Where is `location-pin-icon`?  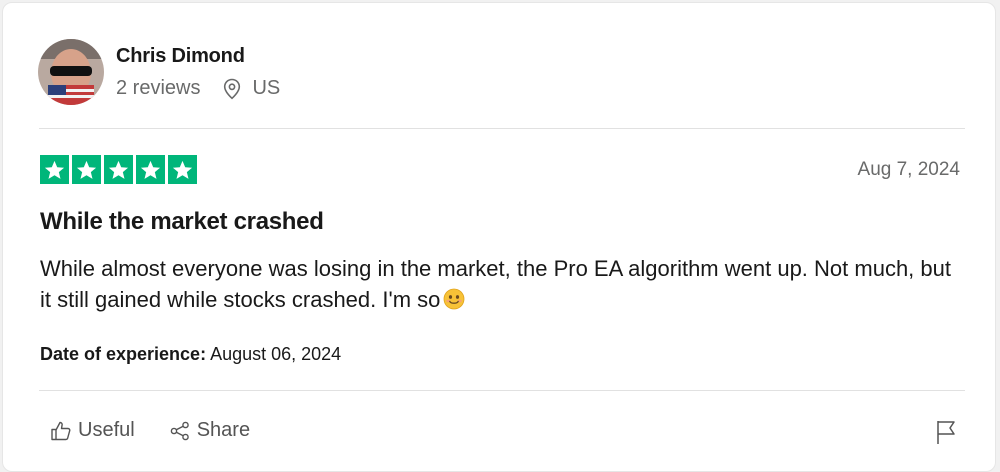 location-pin-icon is located at coordinates (232, 89).